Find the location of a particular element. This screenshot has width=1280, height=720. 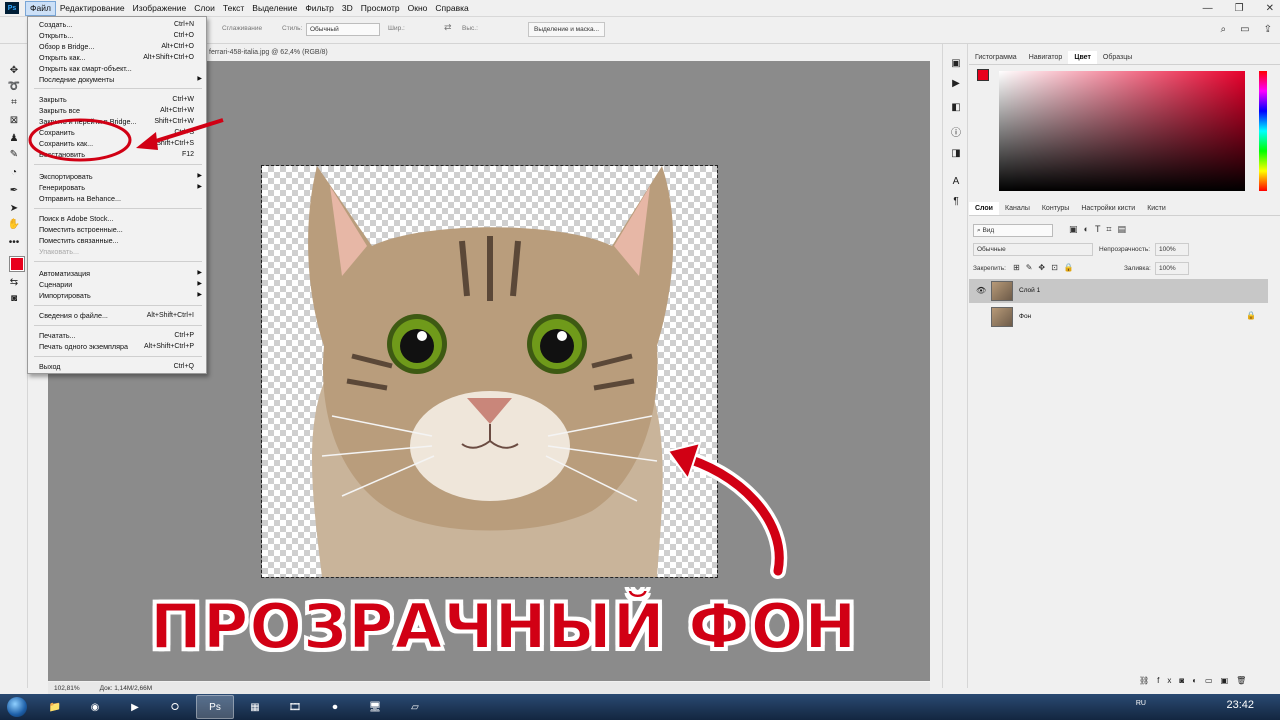

blend-mode-select: Обычные is located at coordinates (1033, 249).